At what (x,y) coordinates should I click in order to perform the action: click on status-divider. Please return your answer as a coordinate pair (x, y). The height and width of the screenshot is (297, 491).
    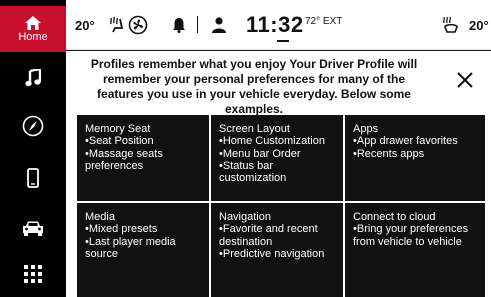
    Looking at the image, I should click on (197, 24).